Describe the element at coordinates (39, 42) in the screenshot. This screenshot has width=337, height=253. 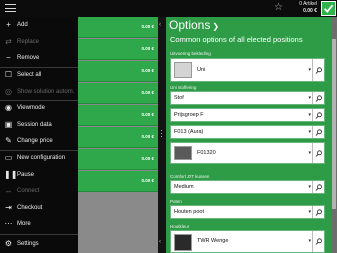
I see `menu-item-replace: ⇄ Replace` at that location.